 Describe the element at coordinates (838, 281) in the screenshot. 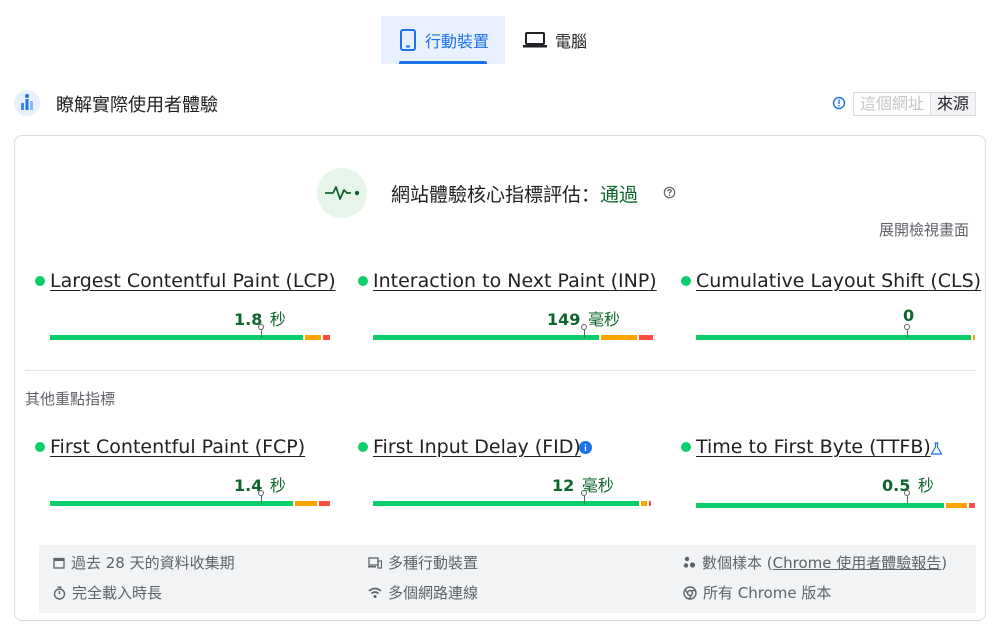

I see `metric-name: Cumulative Layout Shift (CLS)` at that location.